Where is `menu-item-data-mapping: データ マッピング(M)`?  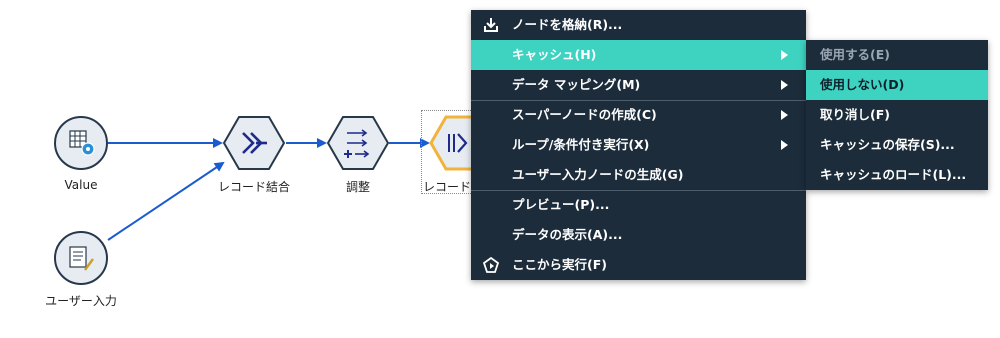
menu-item-data-mapping: データ マッピング(M) is located at coordinates (638, 85).